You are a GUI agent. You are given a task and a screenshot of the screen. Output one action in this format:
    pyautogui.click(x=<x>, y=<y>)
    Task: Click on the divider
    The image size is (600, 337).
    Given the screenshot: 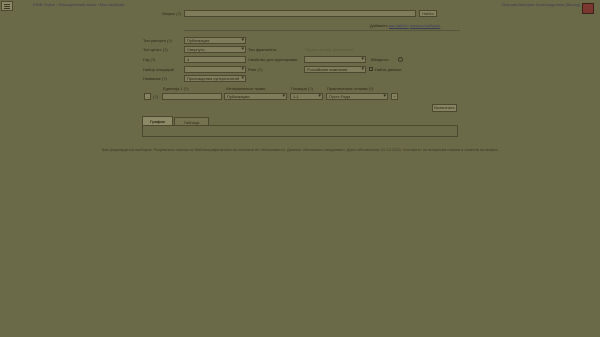 What is the action you would take?
    pyautogui.click(x=322, y=30)
    